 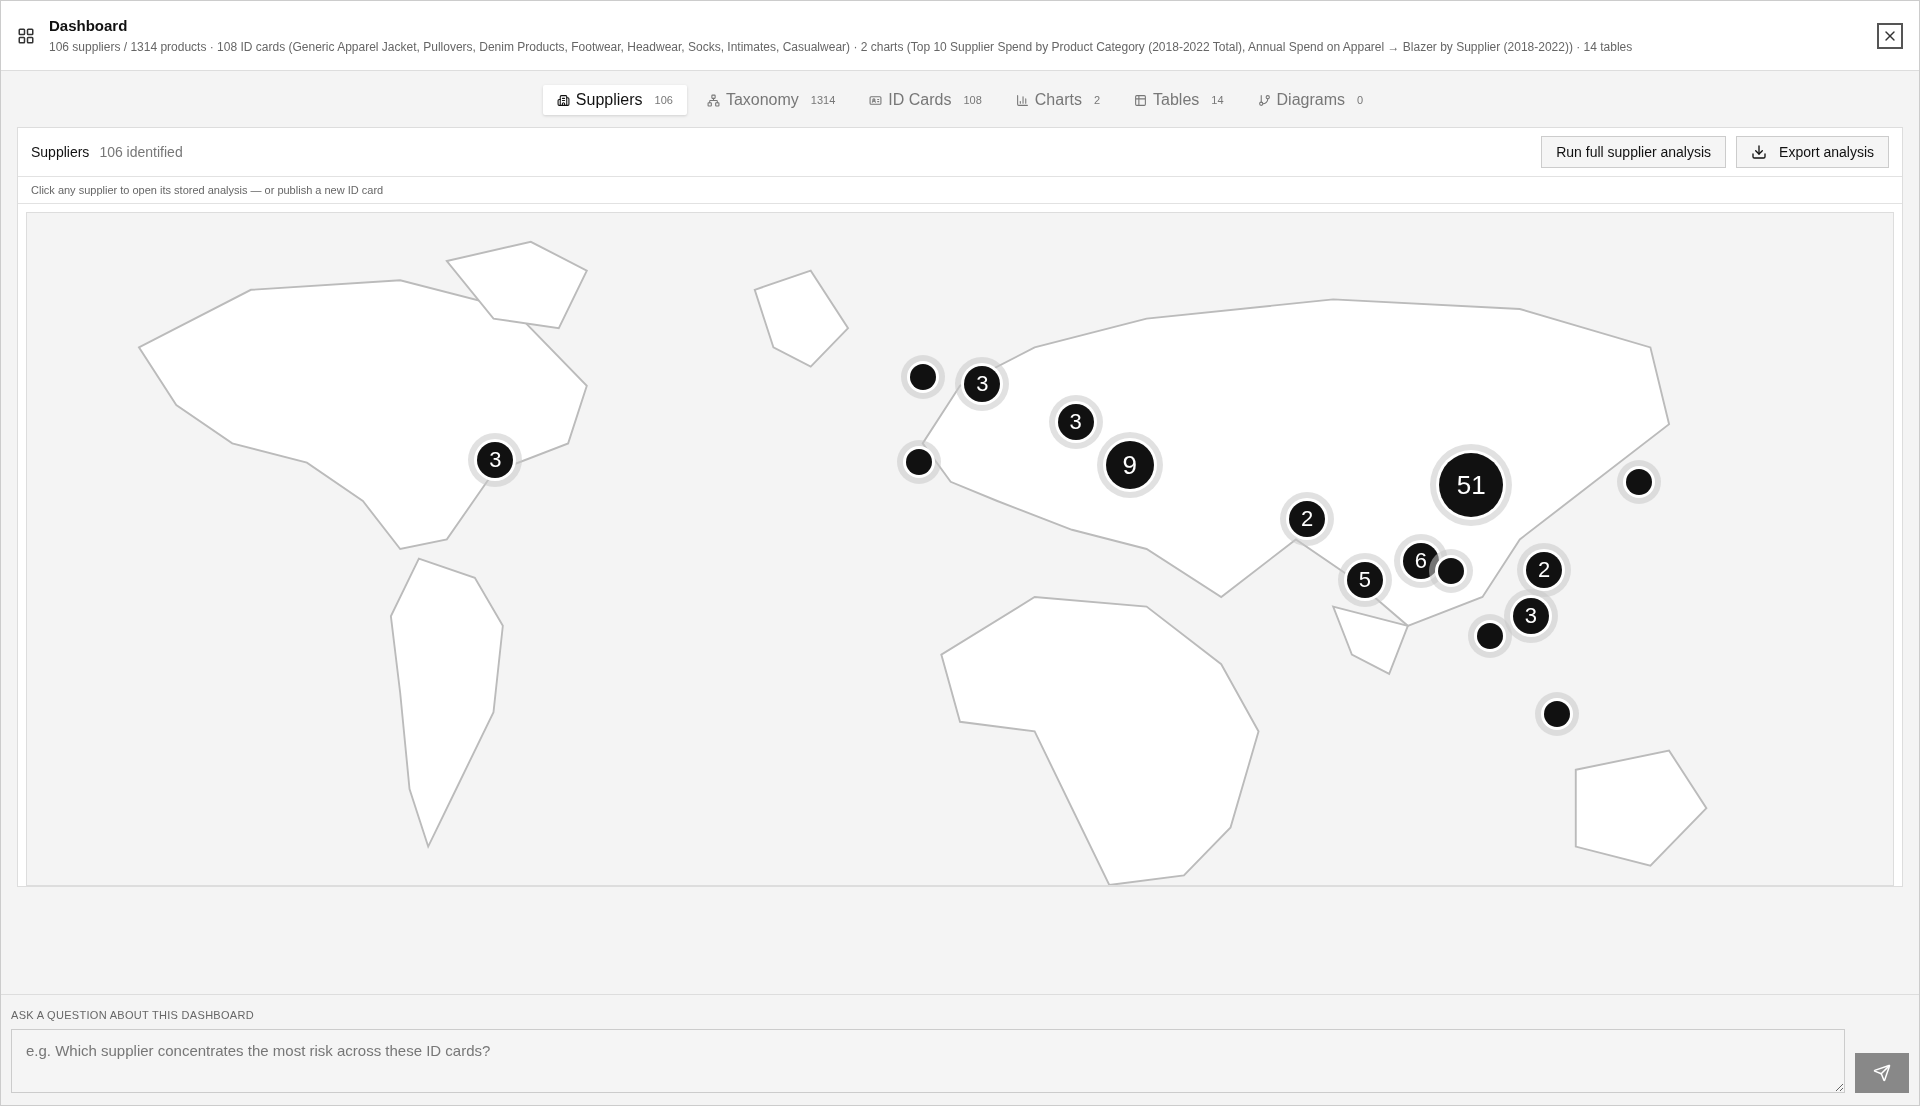 I want to click on supplier-count: 106 identified, so click(x=141, y=152).